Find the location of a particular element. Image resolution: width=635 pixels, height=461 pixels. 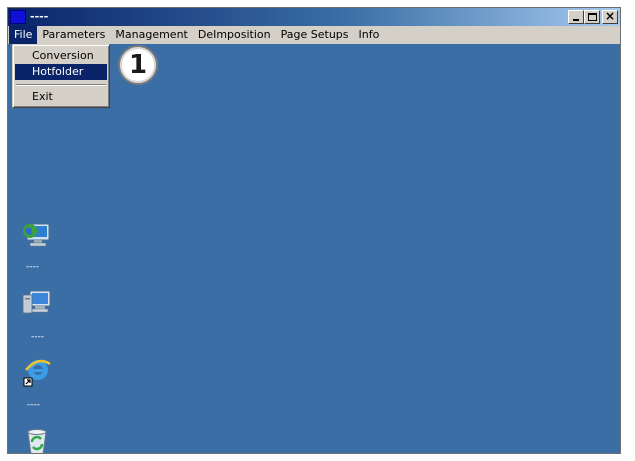

menu-item-exit: Exit is located at coordinates (61, 97).